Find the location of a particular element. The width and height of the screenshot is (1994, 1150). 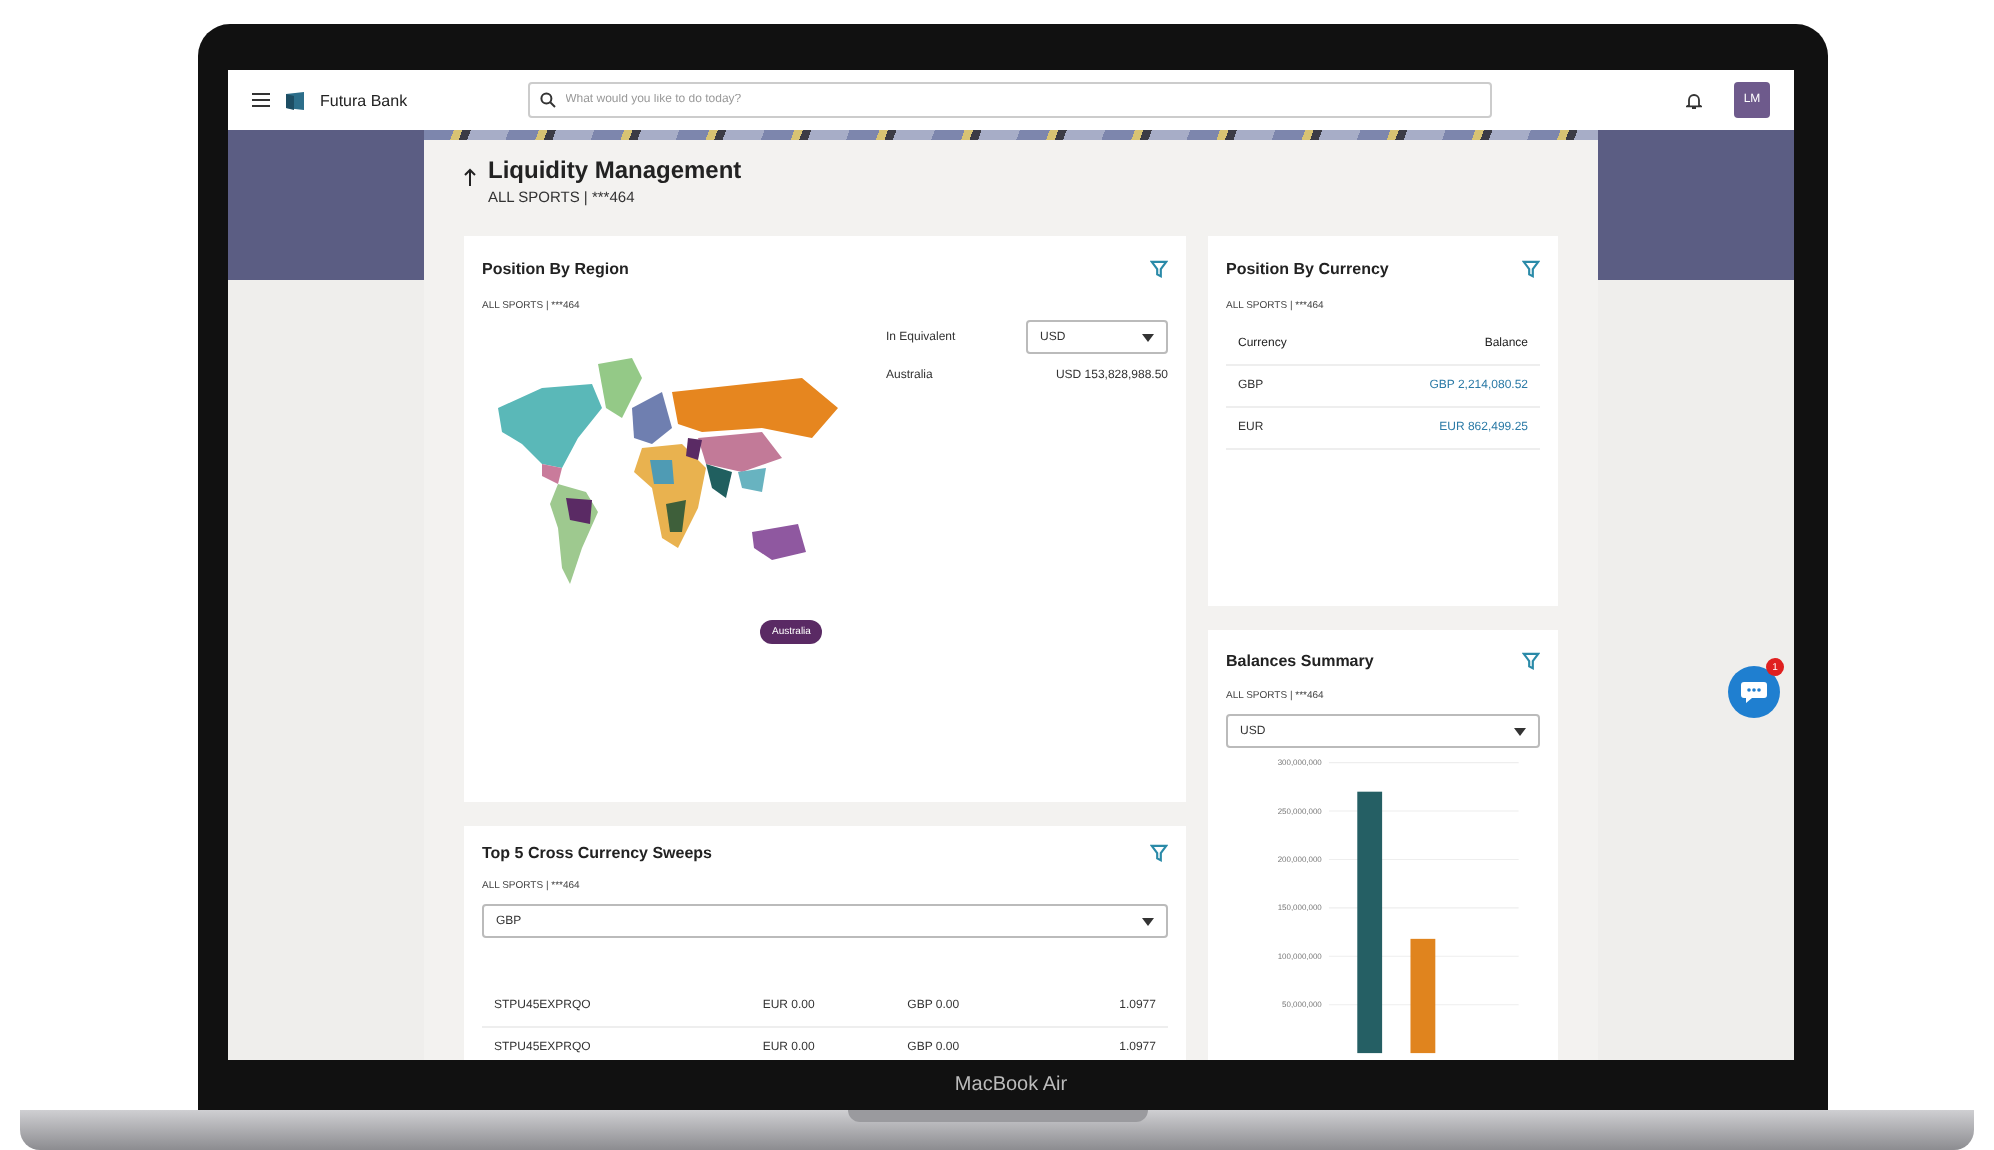

chart-bar is located at coordinates (1423, 996).